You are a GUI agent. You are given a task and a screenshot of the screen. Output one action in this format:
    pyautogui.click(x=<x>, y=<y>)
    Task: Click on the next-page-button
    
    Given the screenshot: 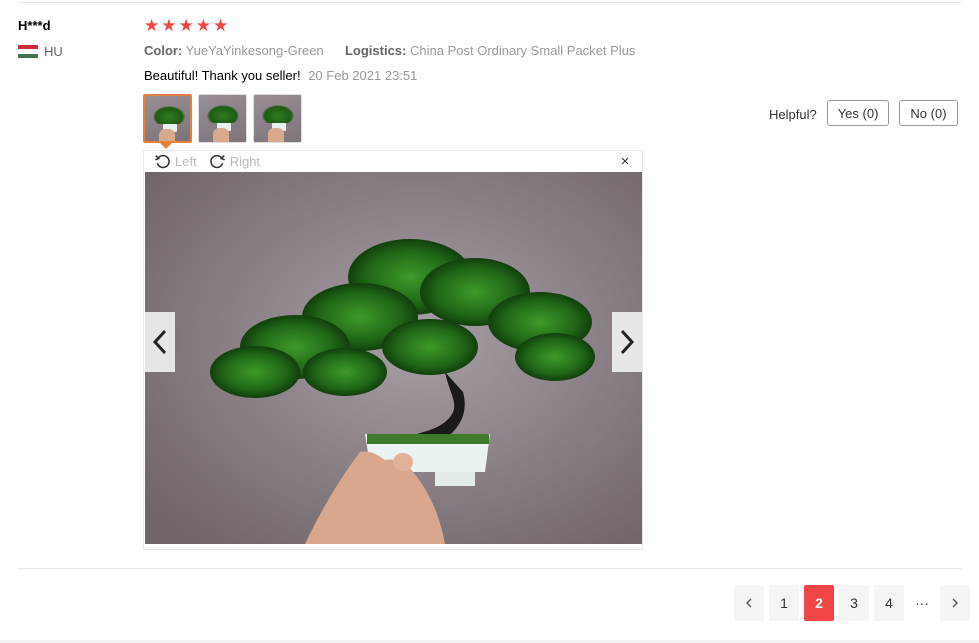 What is the action you would take?
    pyautogui.click(x=955, y=603)
    